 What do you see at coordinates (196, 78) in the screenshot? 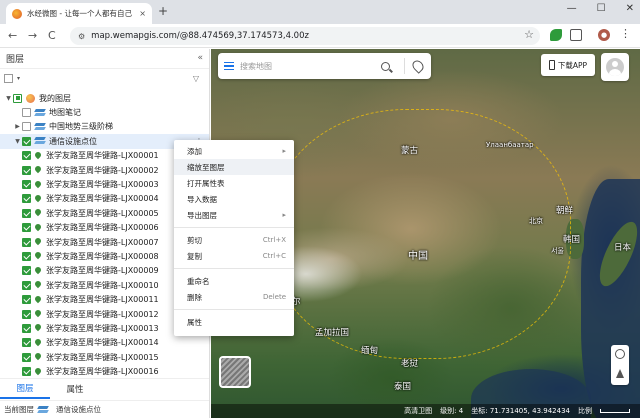
I see `filter-icon: ▽` at bounding box center [196, 78].